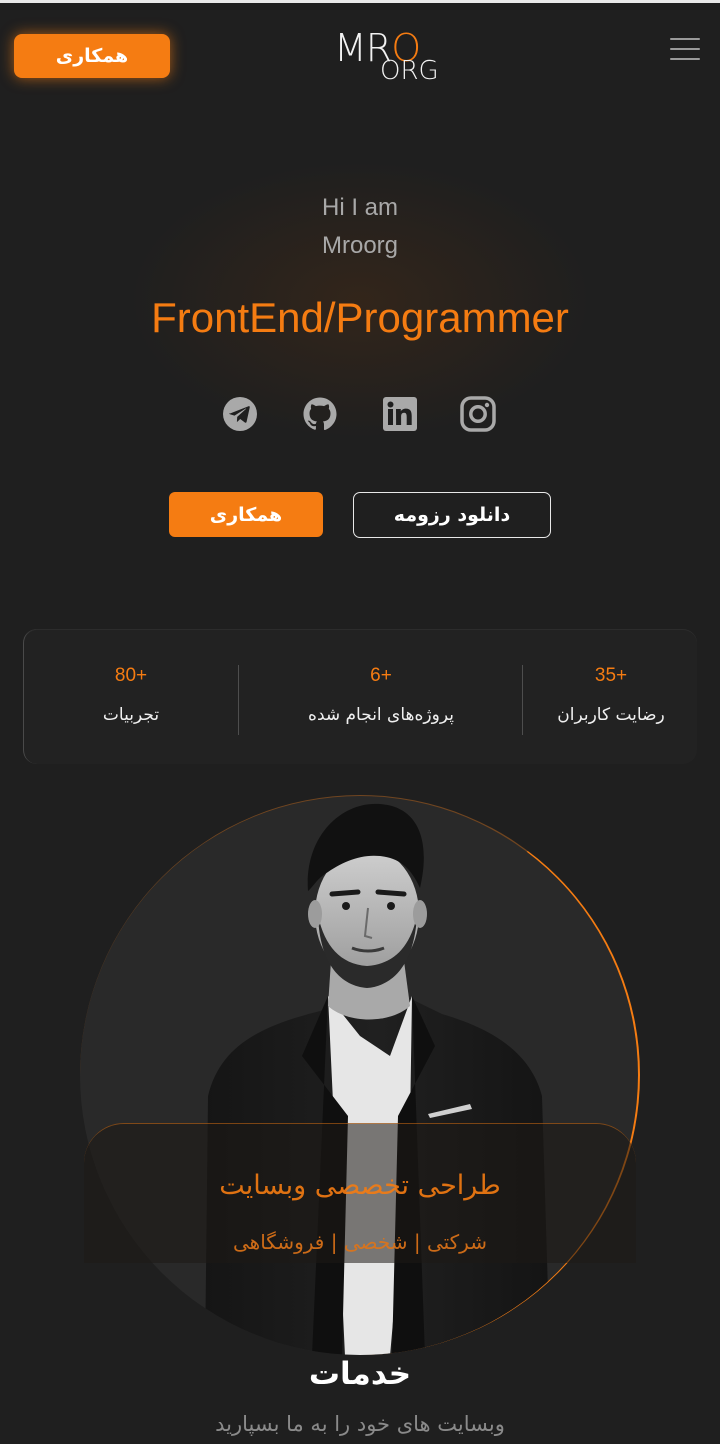 This screenshot has height=1444, width=720. I want to click on greeting-name: Mroorg, so click(360, 245).